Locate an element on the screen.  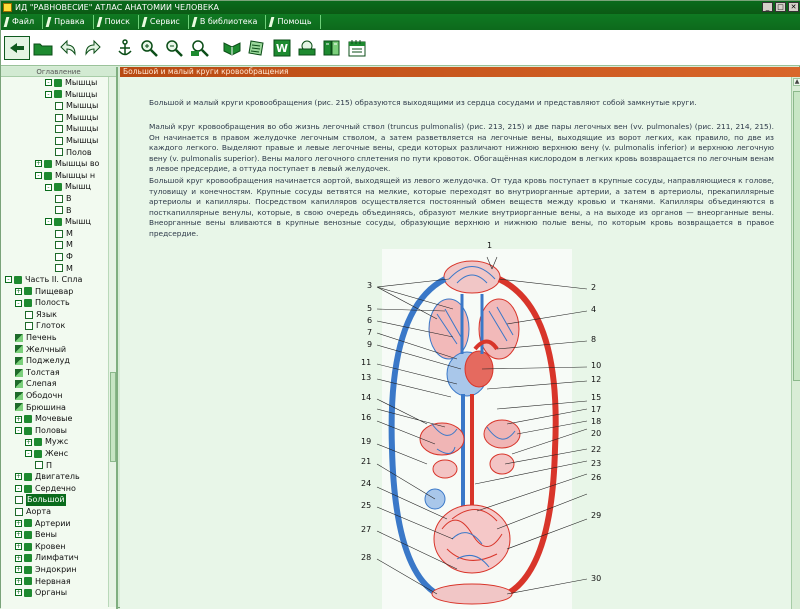
tree-item: Большой is located at coordinates (54, 500).